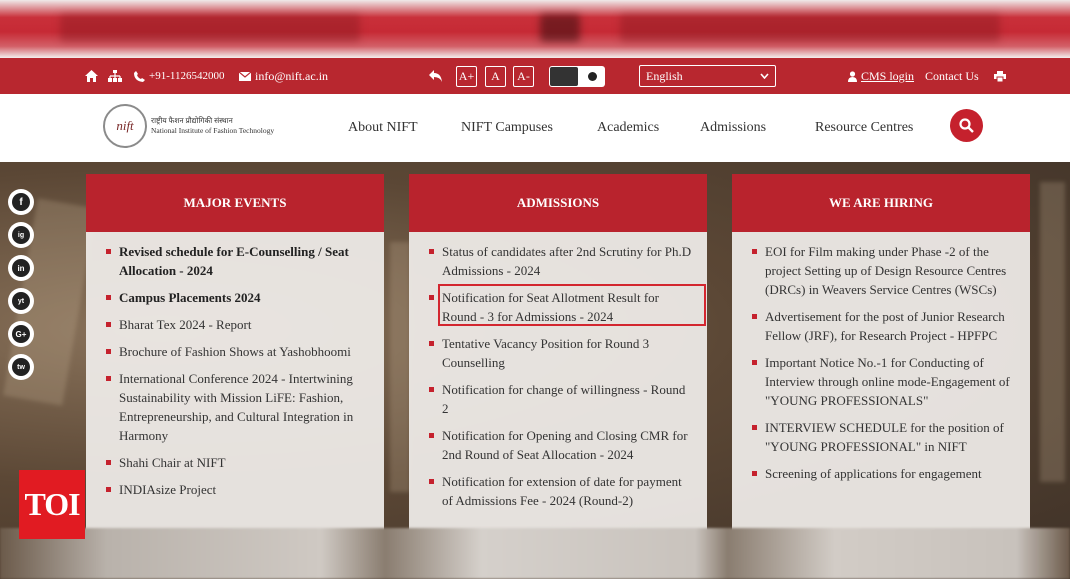 The width and height of the screenshot is (1070, 579). Describe the element at coordinates (707, 76) in the screenshot. I see `language-select: English` at that location.